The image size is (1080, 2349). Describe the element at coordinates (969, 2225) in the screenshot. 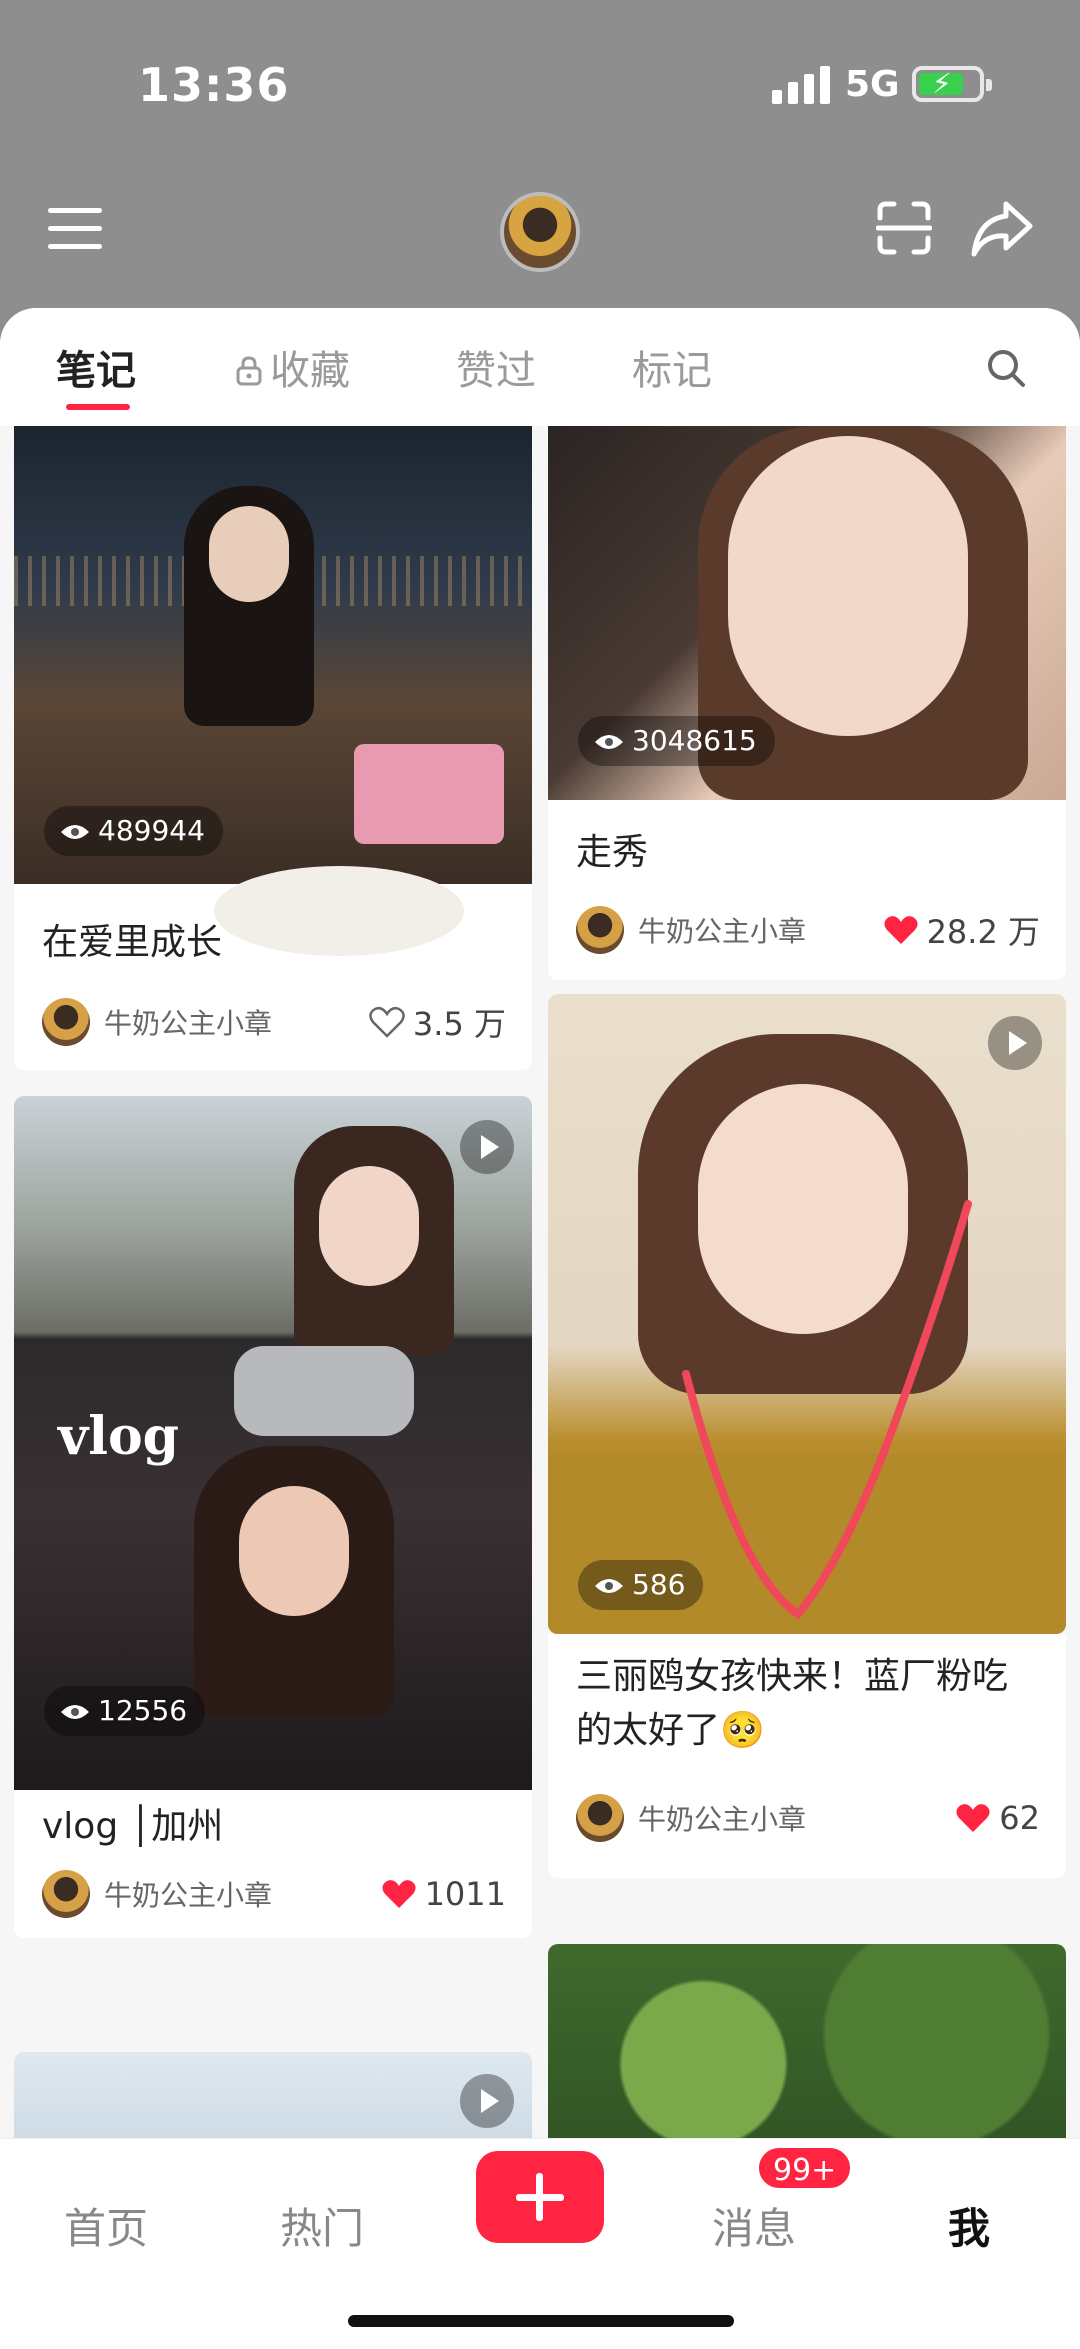

I see `nav-me: 我` at that location.